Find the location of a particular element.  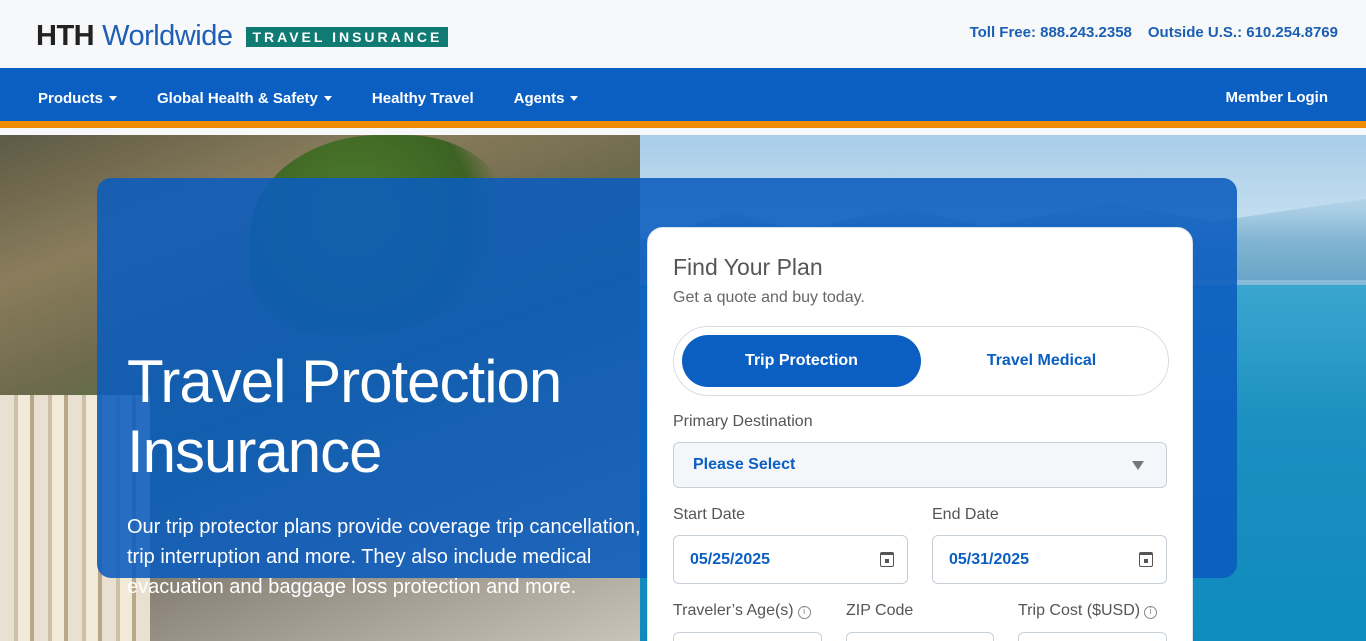

logo-tagline: TRAVEL INSURANCE is located at coordinates (347, 36).